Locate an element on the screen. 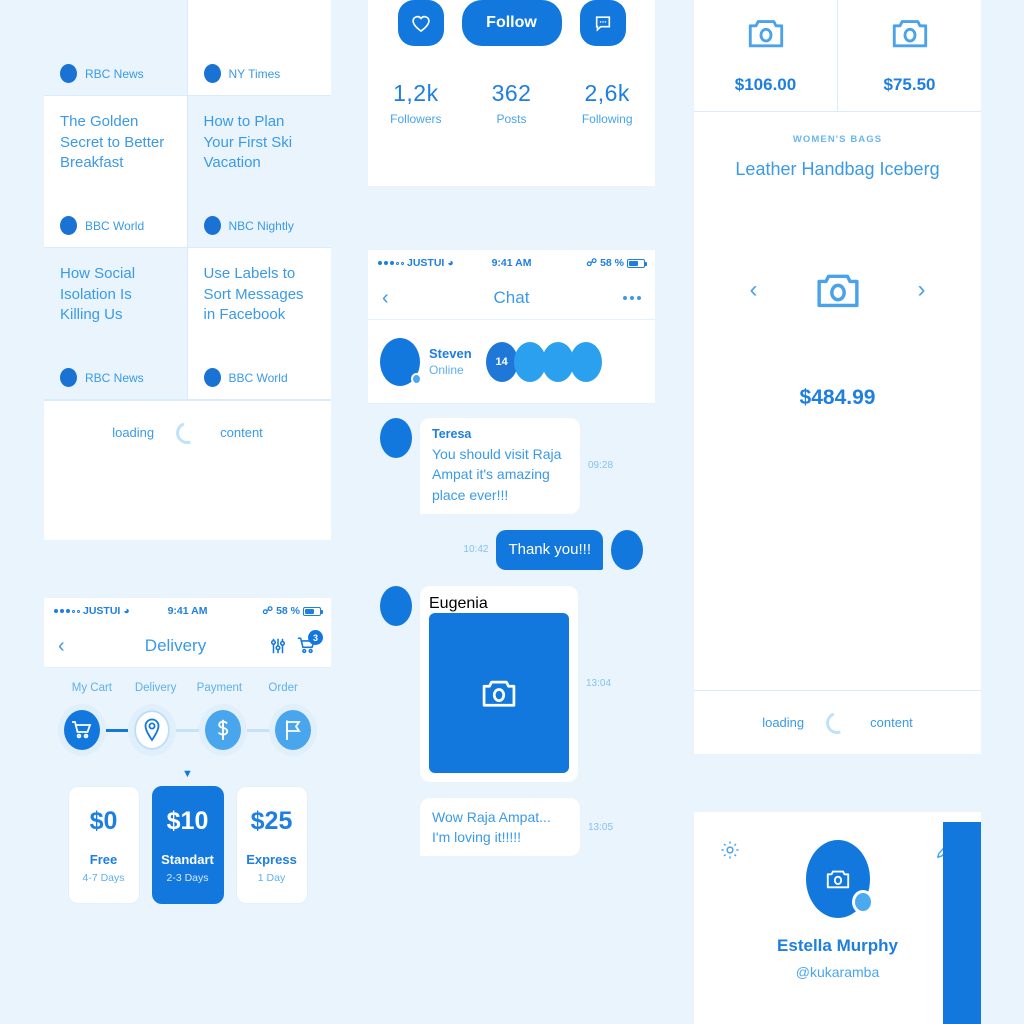 This screenshot has height=1024, width=1024. message-bubble: Thank you!!! is located at coordinates (549, 549).